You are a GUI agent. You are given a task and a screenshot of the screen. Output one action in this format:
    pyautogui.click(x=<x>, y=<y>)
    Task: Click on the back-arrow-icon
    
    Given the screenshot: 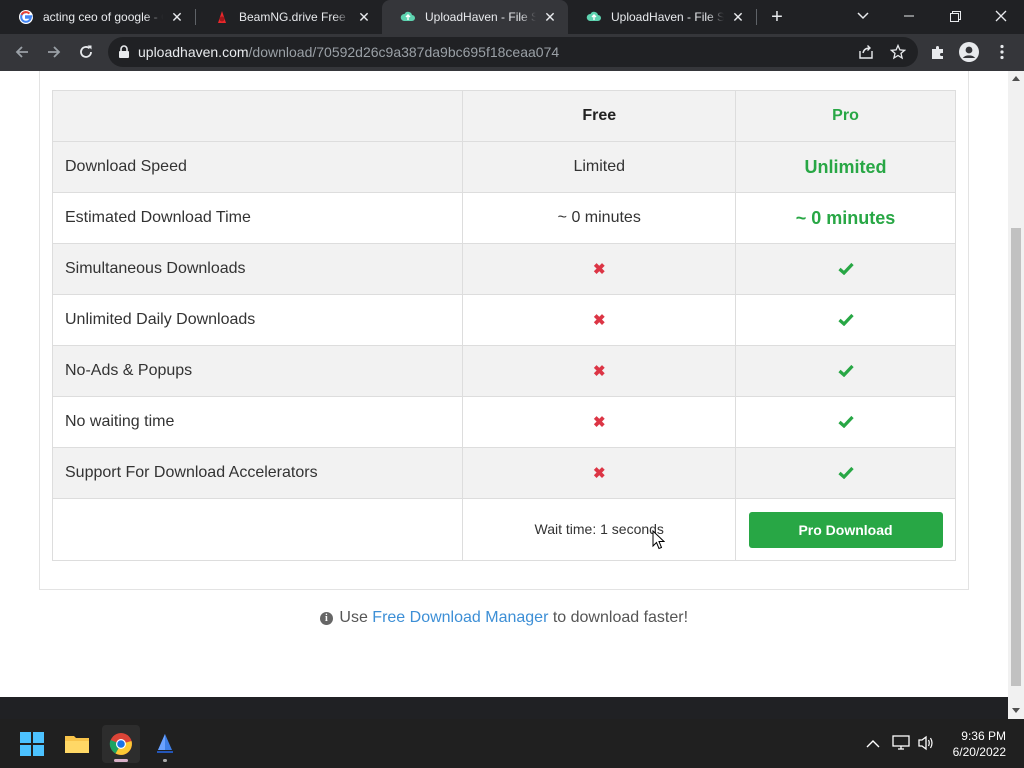 What is the action you would take?
    pyautogui.click(x=21, y=52)
    